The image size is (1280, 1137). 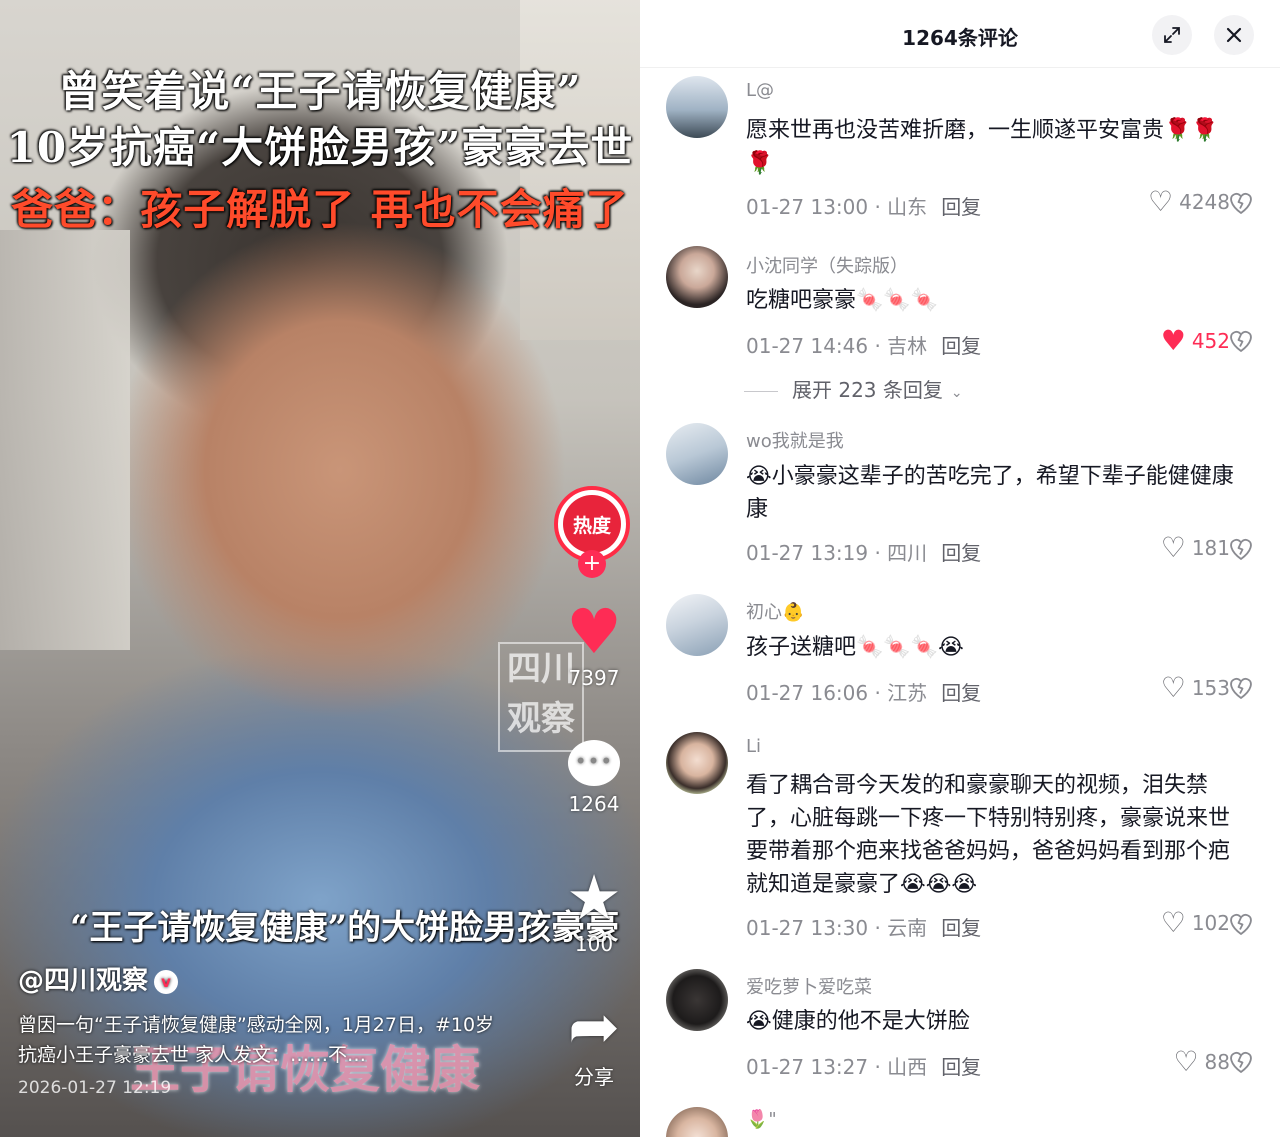 I want to click on comment-like-button: ♡ 181, so click(x=1180, y=548).